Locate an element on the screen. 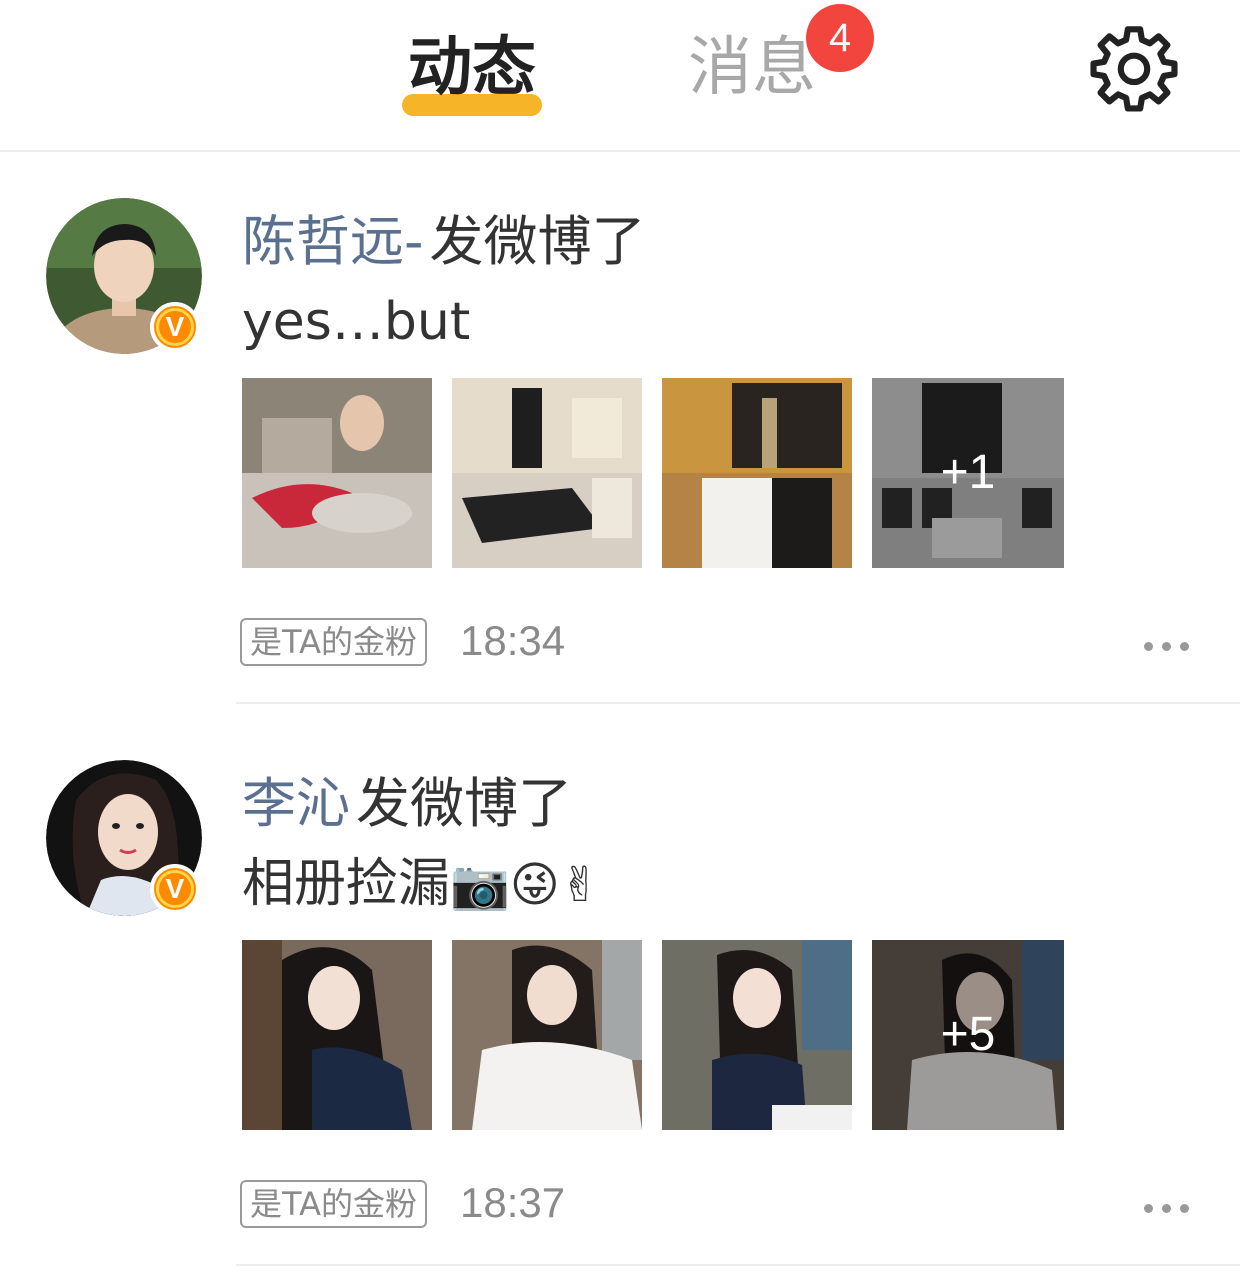 The image size is (1240, 1288). post-emojis: 📷😜✌ is located at coordinates (525, 885).